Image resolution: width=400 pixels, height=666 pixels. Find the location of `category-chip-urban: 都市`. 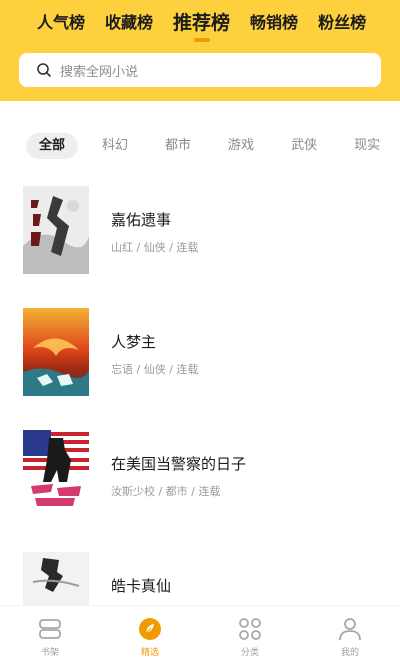

category-chip-urban: 都市 is located at coordinates (178, 146).